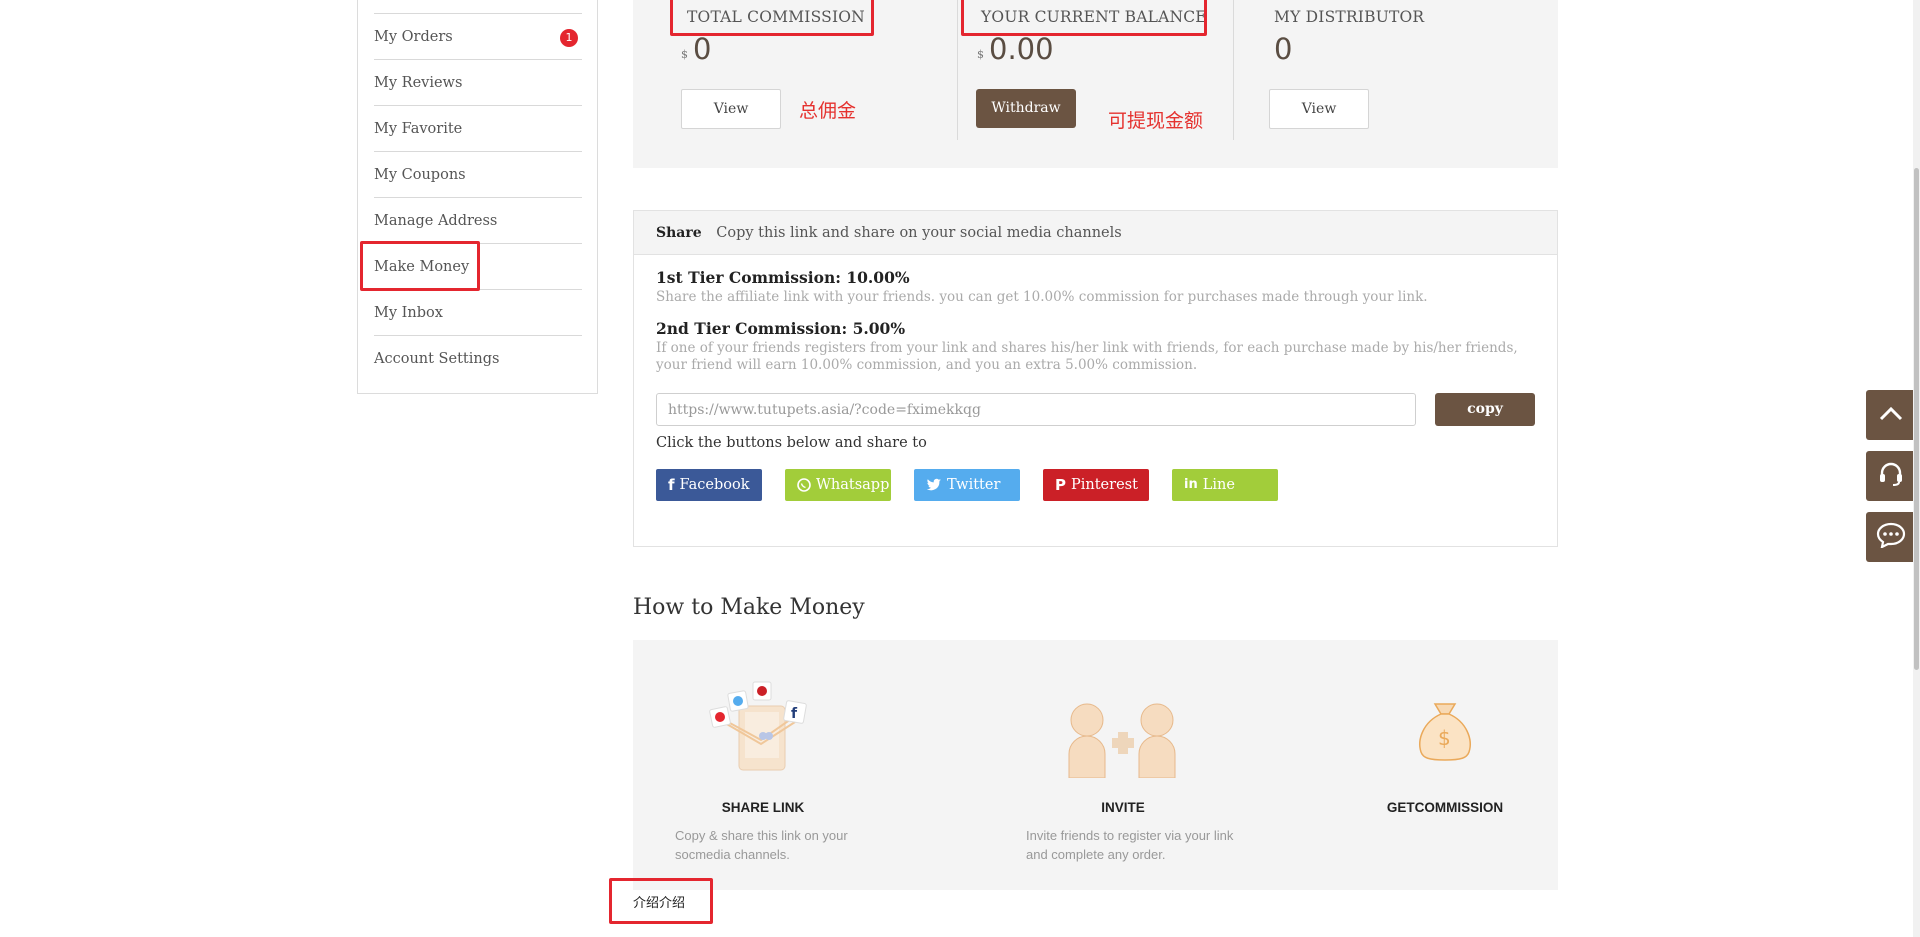  What do you see at coordinates (828, 111) in the screenshot?
I see `annotation-total-commission: 总佣金` at bounding box center [828, 111].